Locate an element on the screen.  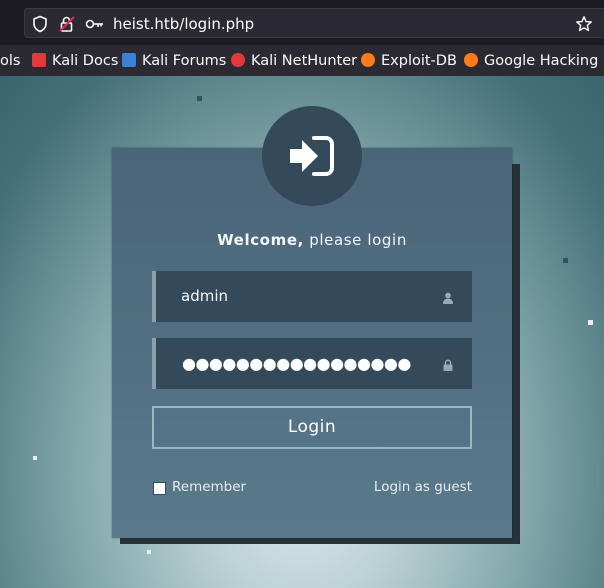
kali-docs-icon is located at coordinates (39, 60).